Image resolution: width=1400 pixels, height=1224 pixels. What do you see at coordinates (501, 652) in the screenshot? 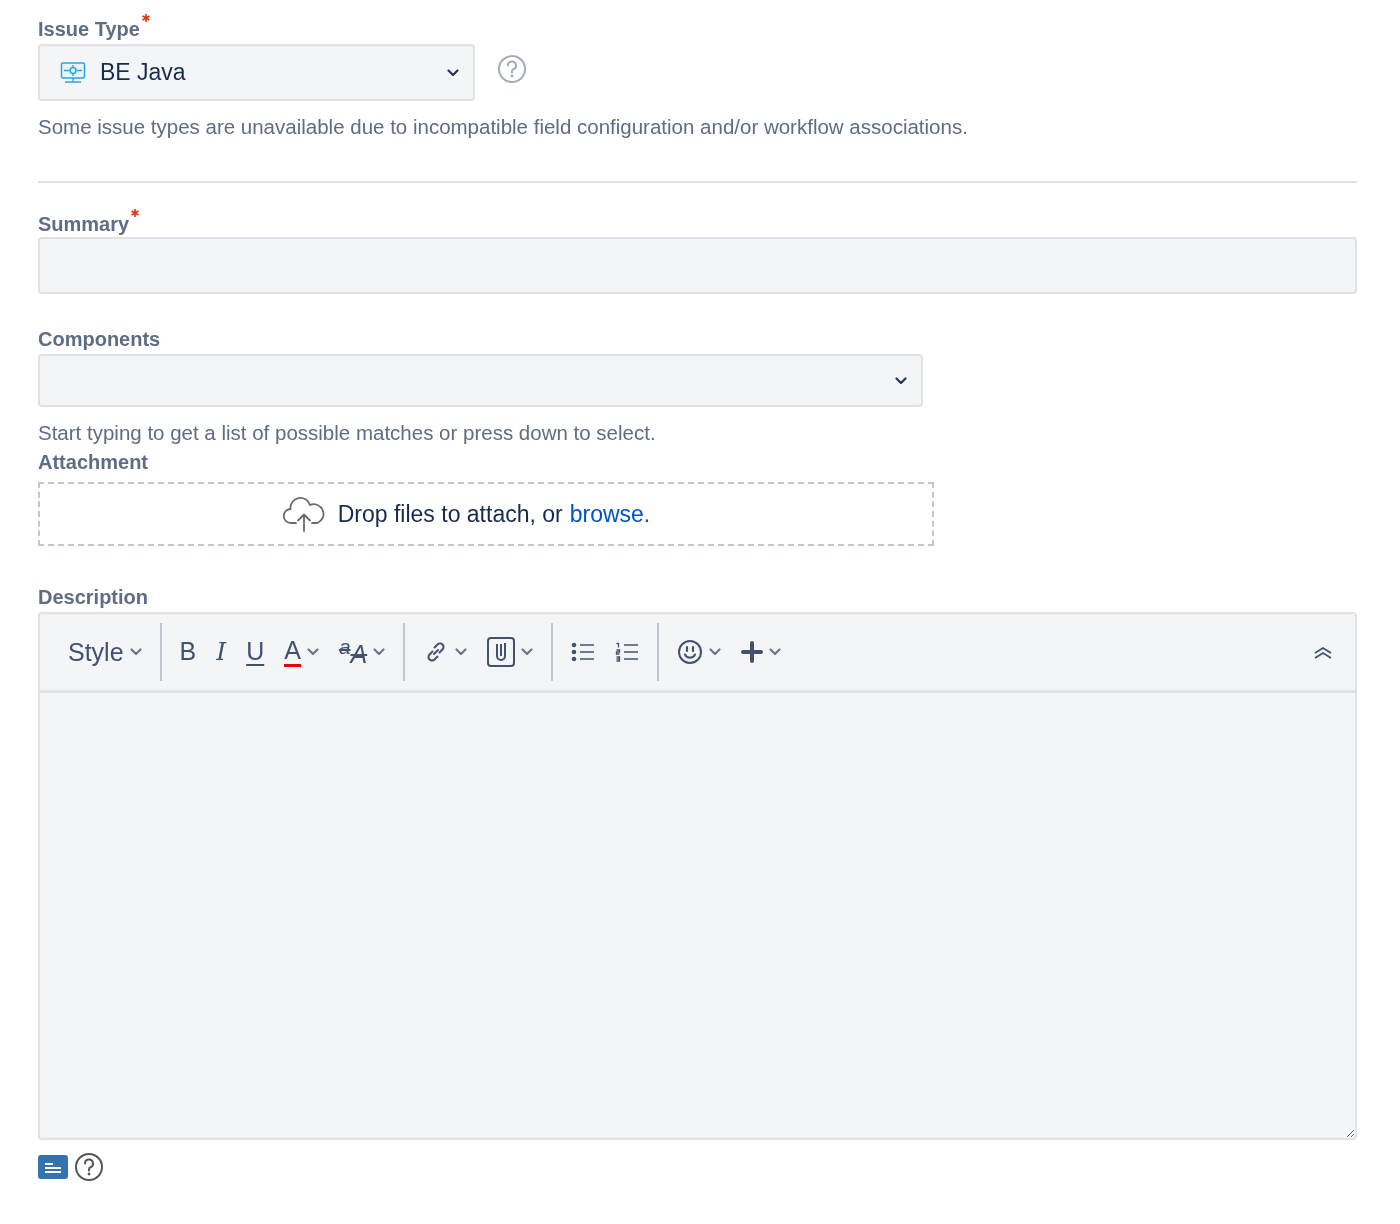
I see `paperclip-icon` at bounding box center [501, 652].